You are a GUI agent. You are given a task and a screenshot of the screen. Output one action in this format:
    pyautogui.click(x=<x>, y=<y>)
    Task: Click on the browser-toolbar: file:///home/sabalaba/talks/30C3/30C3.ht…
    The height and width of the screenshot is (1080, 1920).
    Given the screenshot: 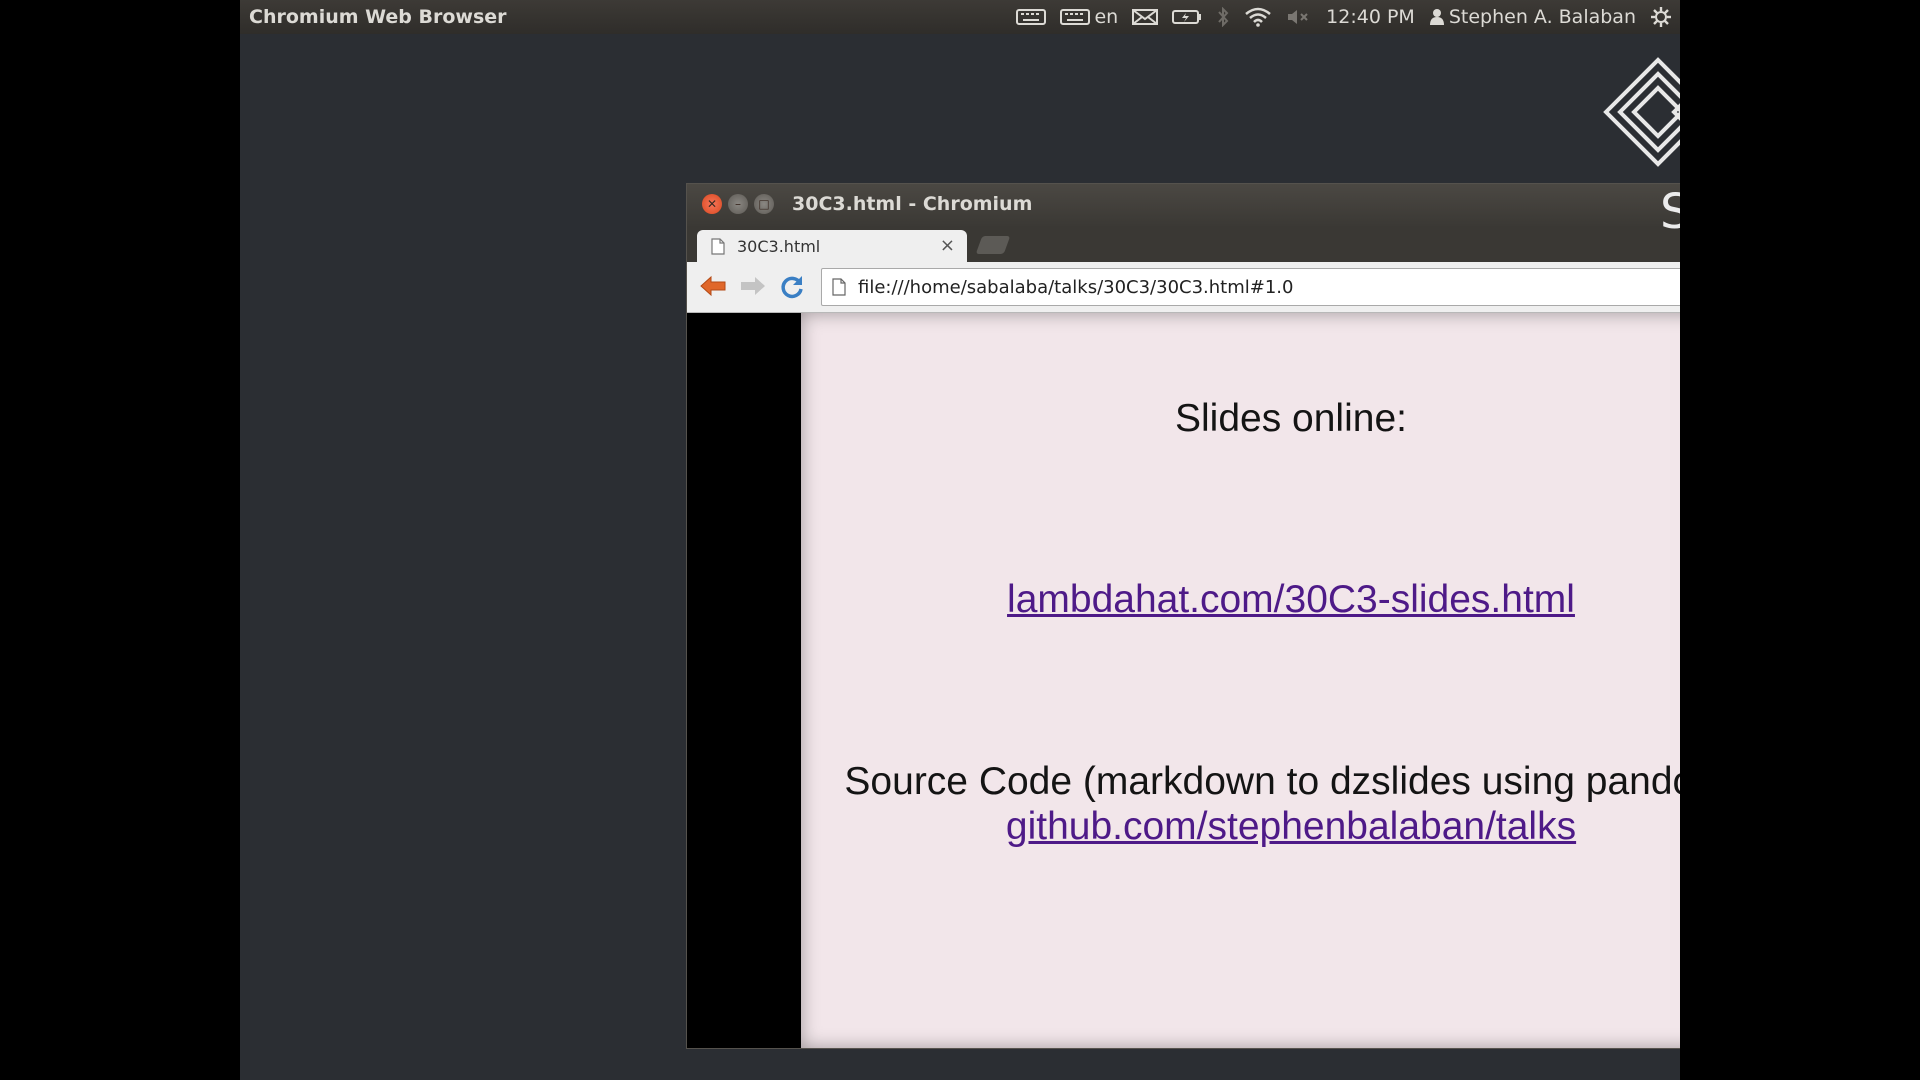 What is the action you would take?
    pyautogui.click(x=1183, y=287)
    